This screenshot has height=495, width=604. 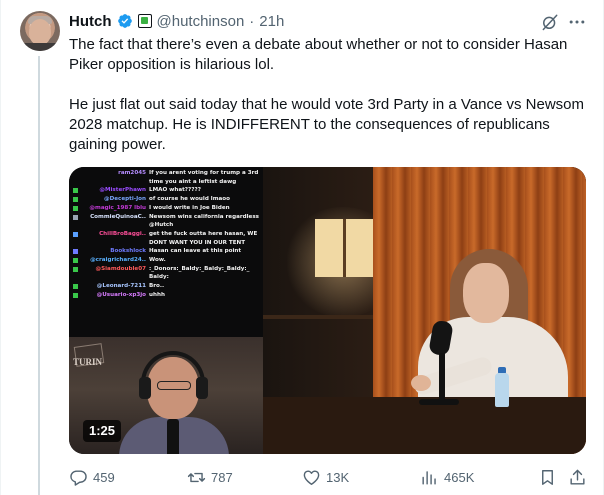 What do you see at coordinates (145, 388) in the screenshot?
I see `headset-ear-left` at bounding box center [145, 388].